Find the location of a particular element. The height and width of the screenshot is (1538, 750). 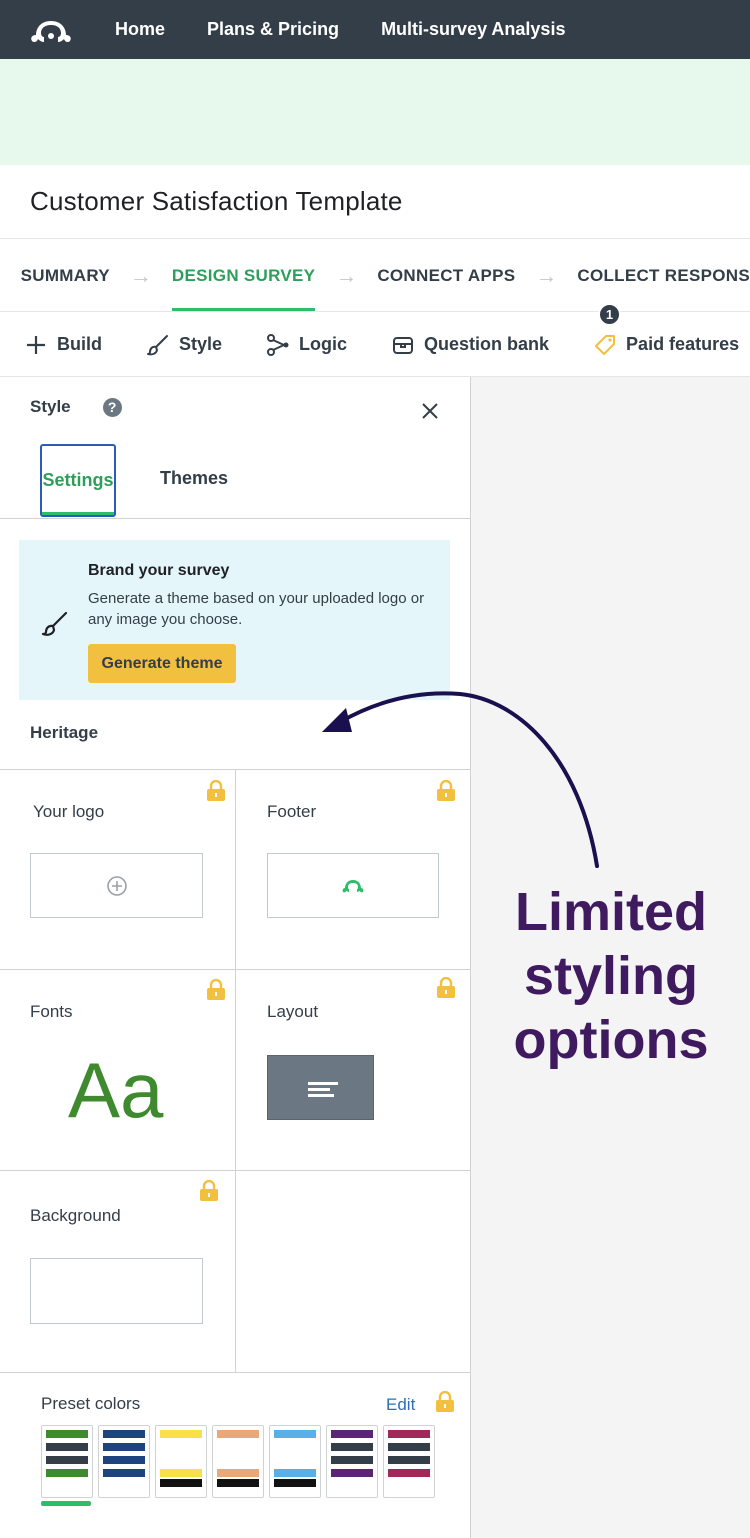

annotation-line: options is located at coordinates (611, 1040).